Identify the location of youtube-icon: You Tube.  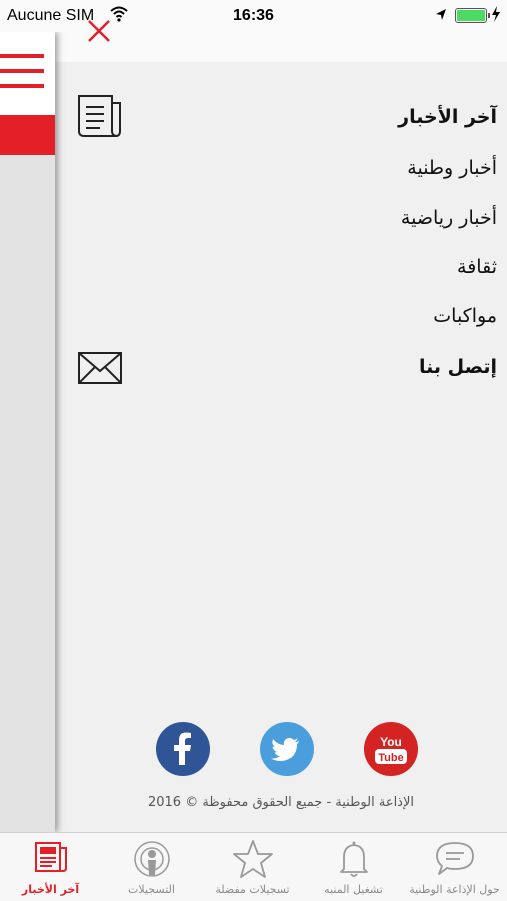
(391, 749).